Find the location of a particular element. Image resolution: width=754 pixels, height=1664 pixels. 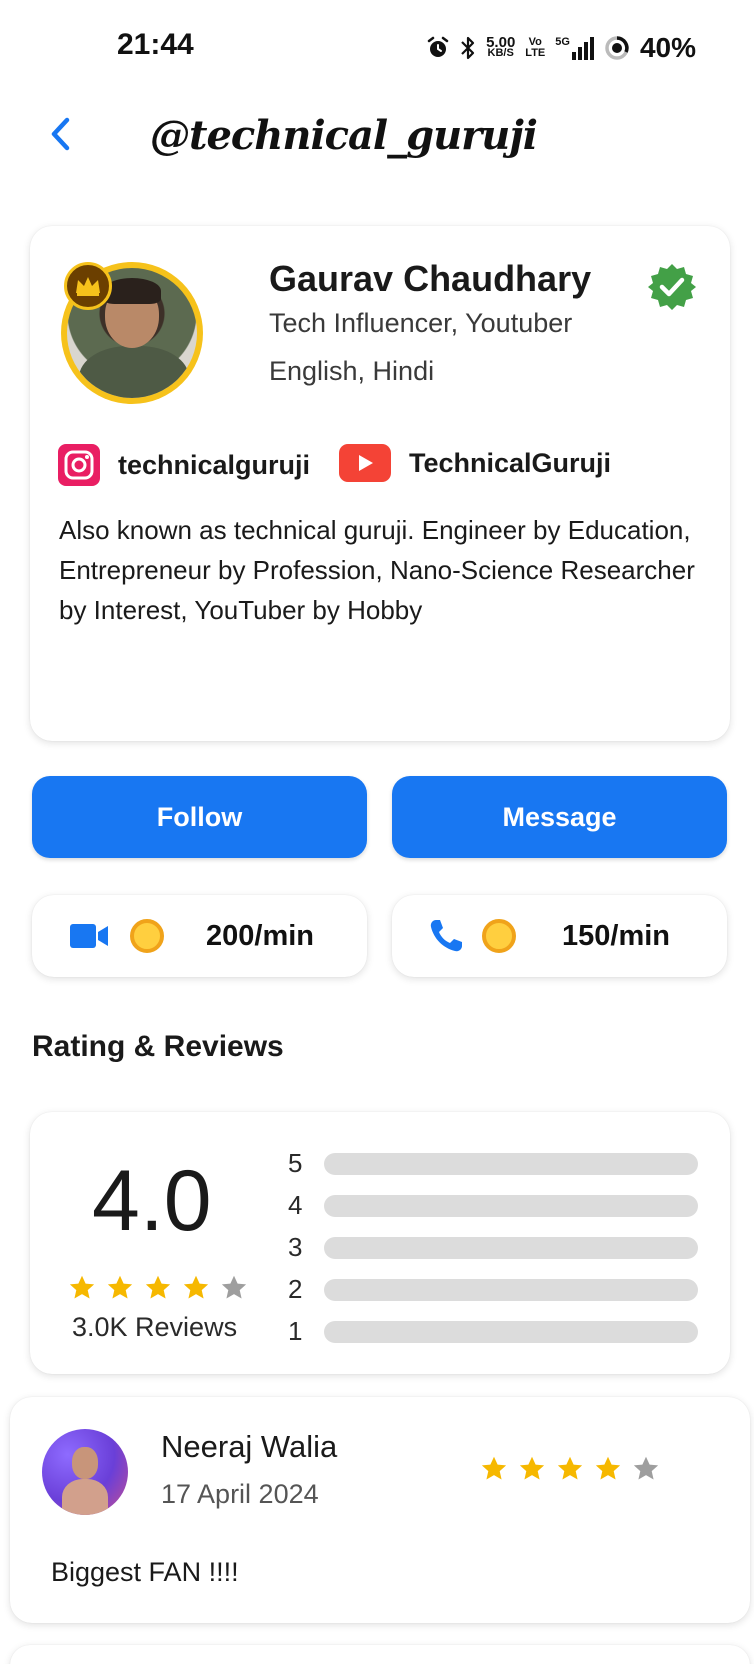

battery-percent: 40% is located at coordinates (667, 47).